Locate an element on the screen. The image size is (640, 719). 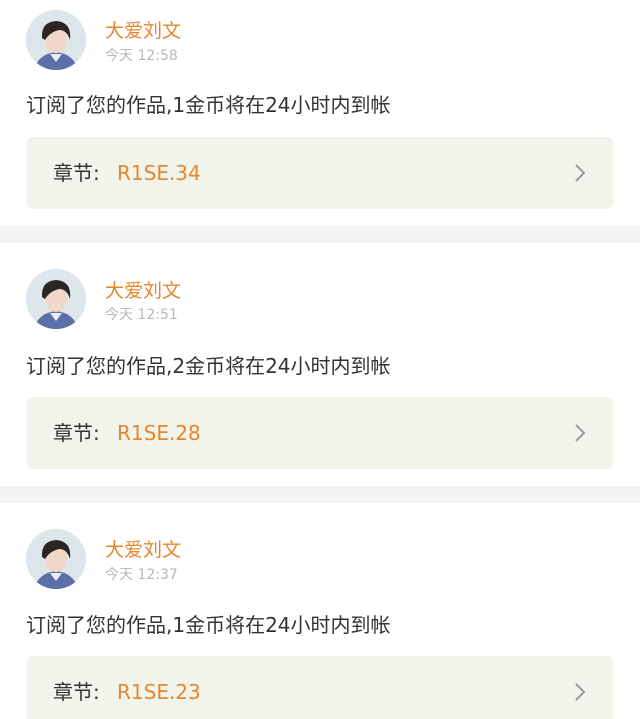
notification-message: 订阅了您的作品,2金币将在24小时内到帐 is located at coordinates (208, 366).